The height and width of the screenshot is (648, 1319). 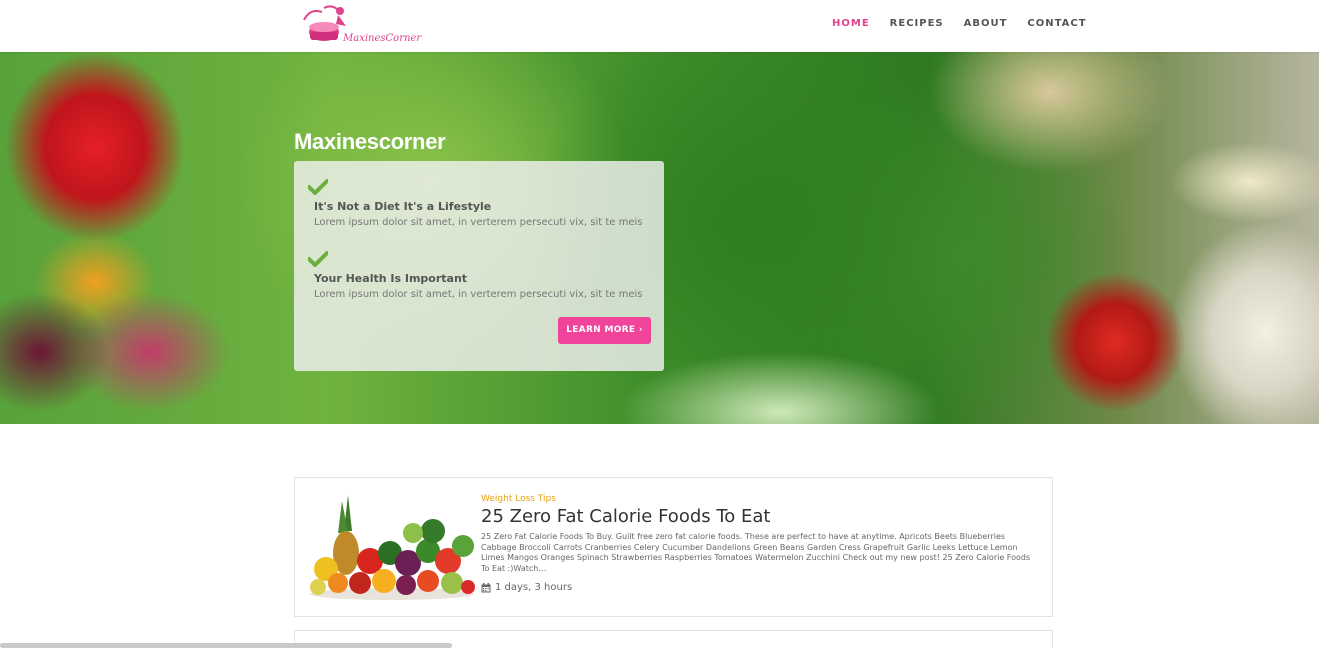 I want to click on learn-more-button: LEARN MORE ›, so click(x=604, y=330).